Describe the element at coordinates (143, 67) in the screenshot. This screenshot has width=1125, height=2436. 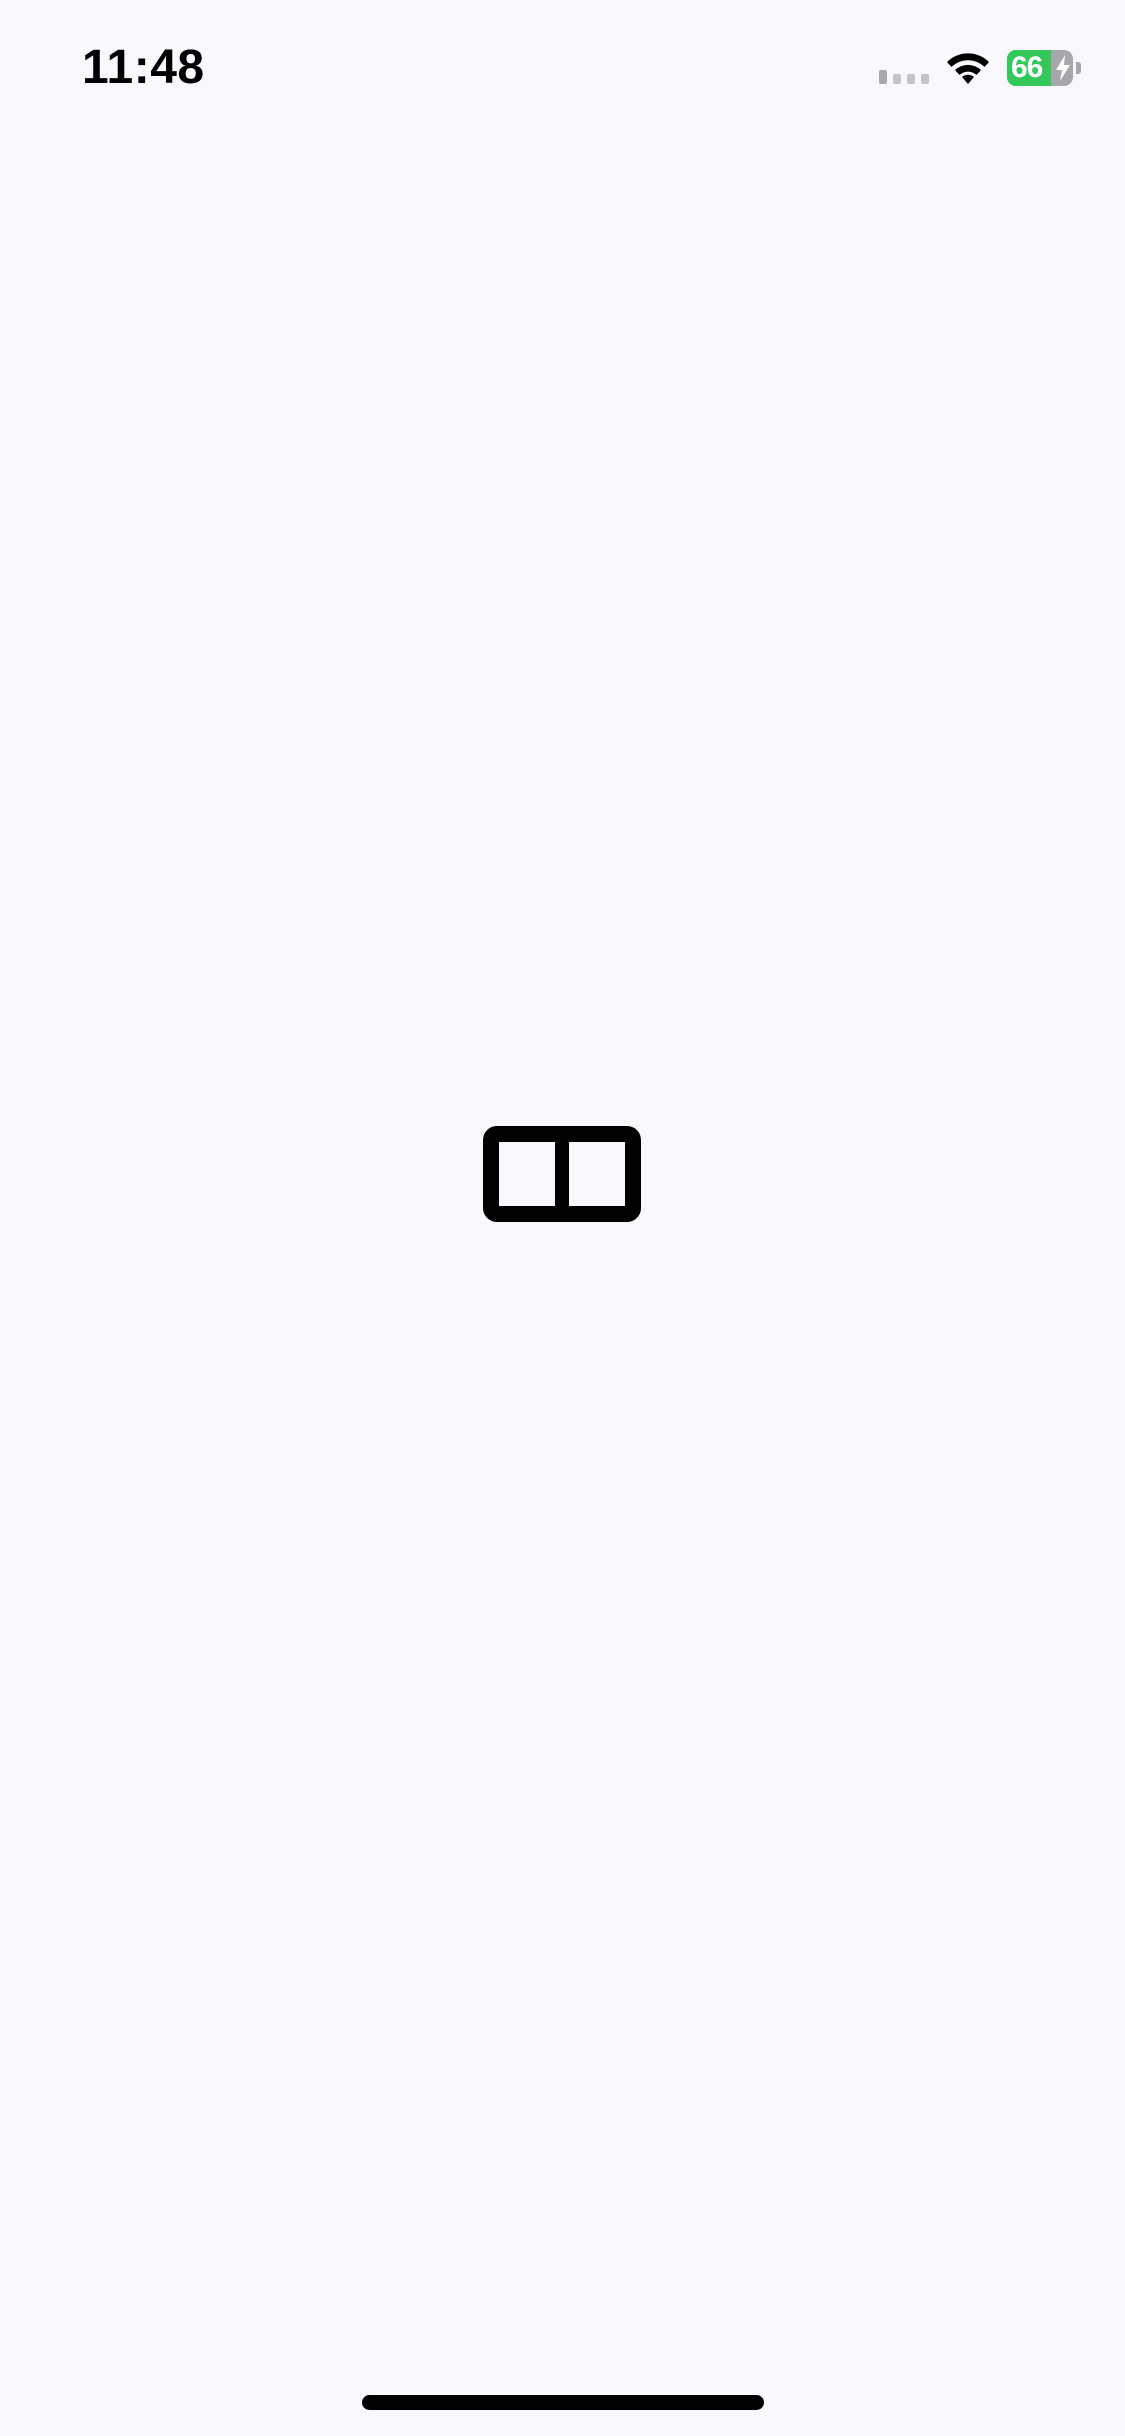
I see `status-time: 11:48` at that location.